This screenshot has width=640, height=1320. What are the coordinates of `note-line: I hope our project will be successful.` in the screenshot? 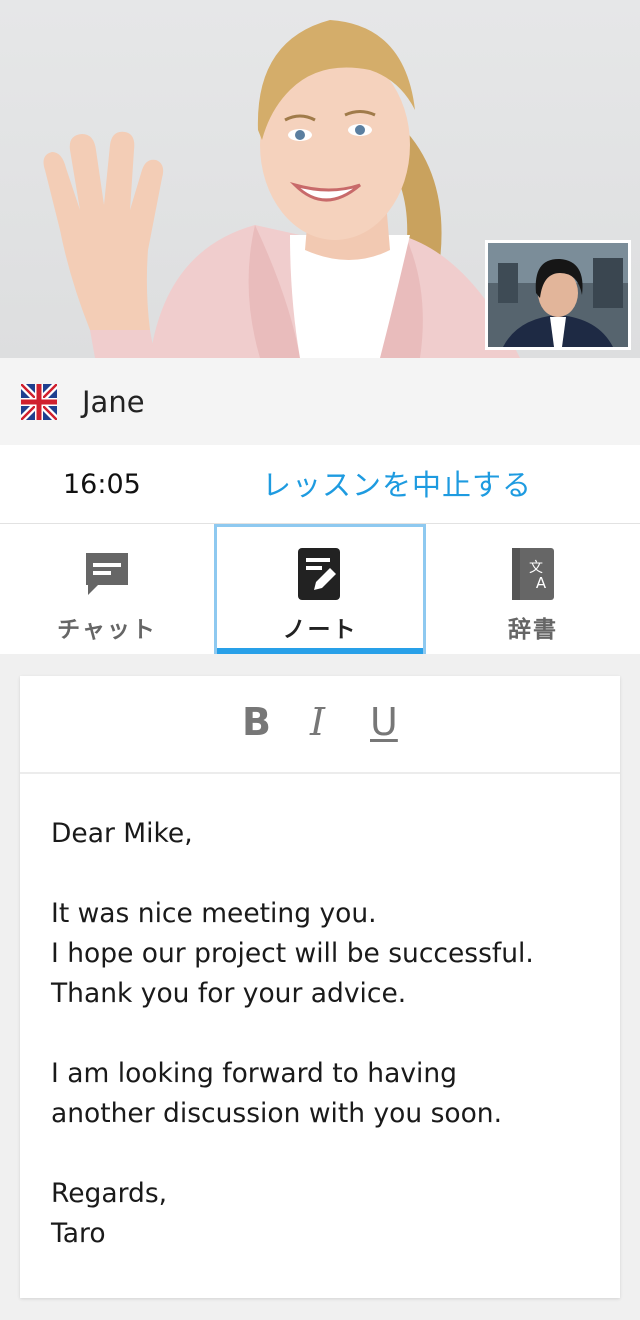 It's located at (292, 953).